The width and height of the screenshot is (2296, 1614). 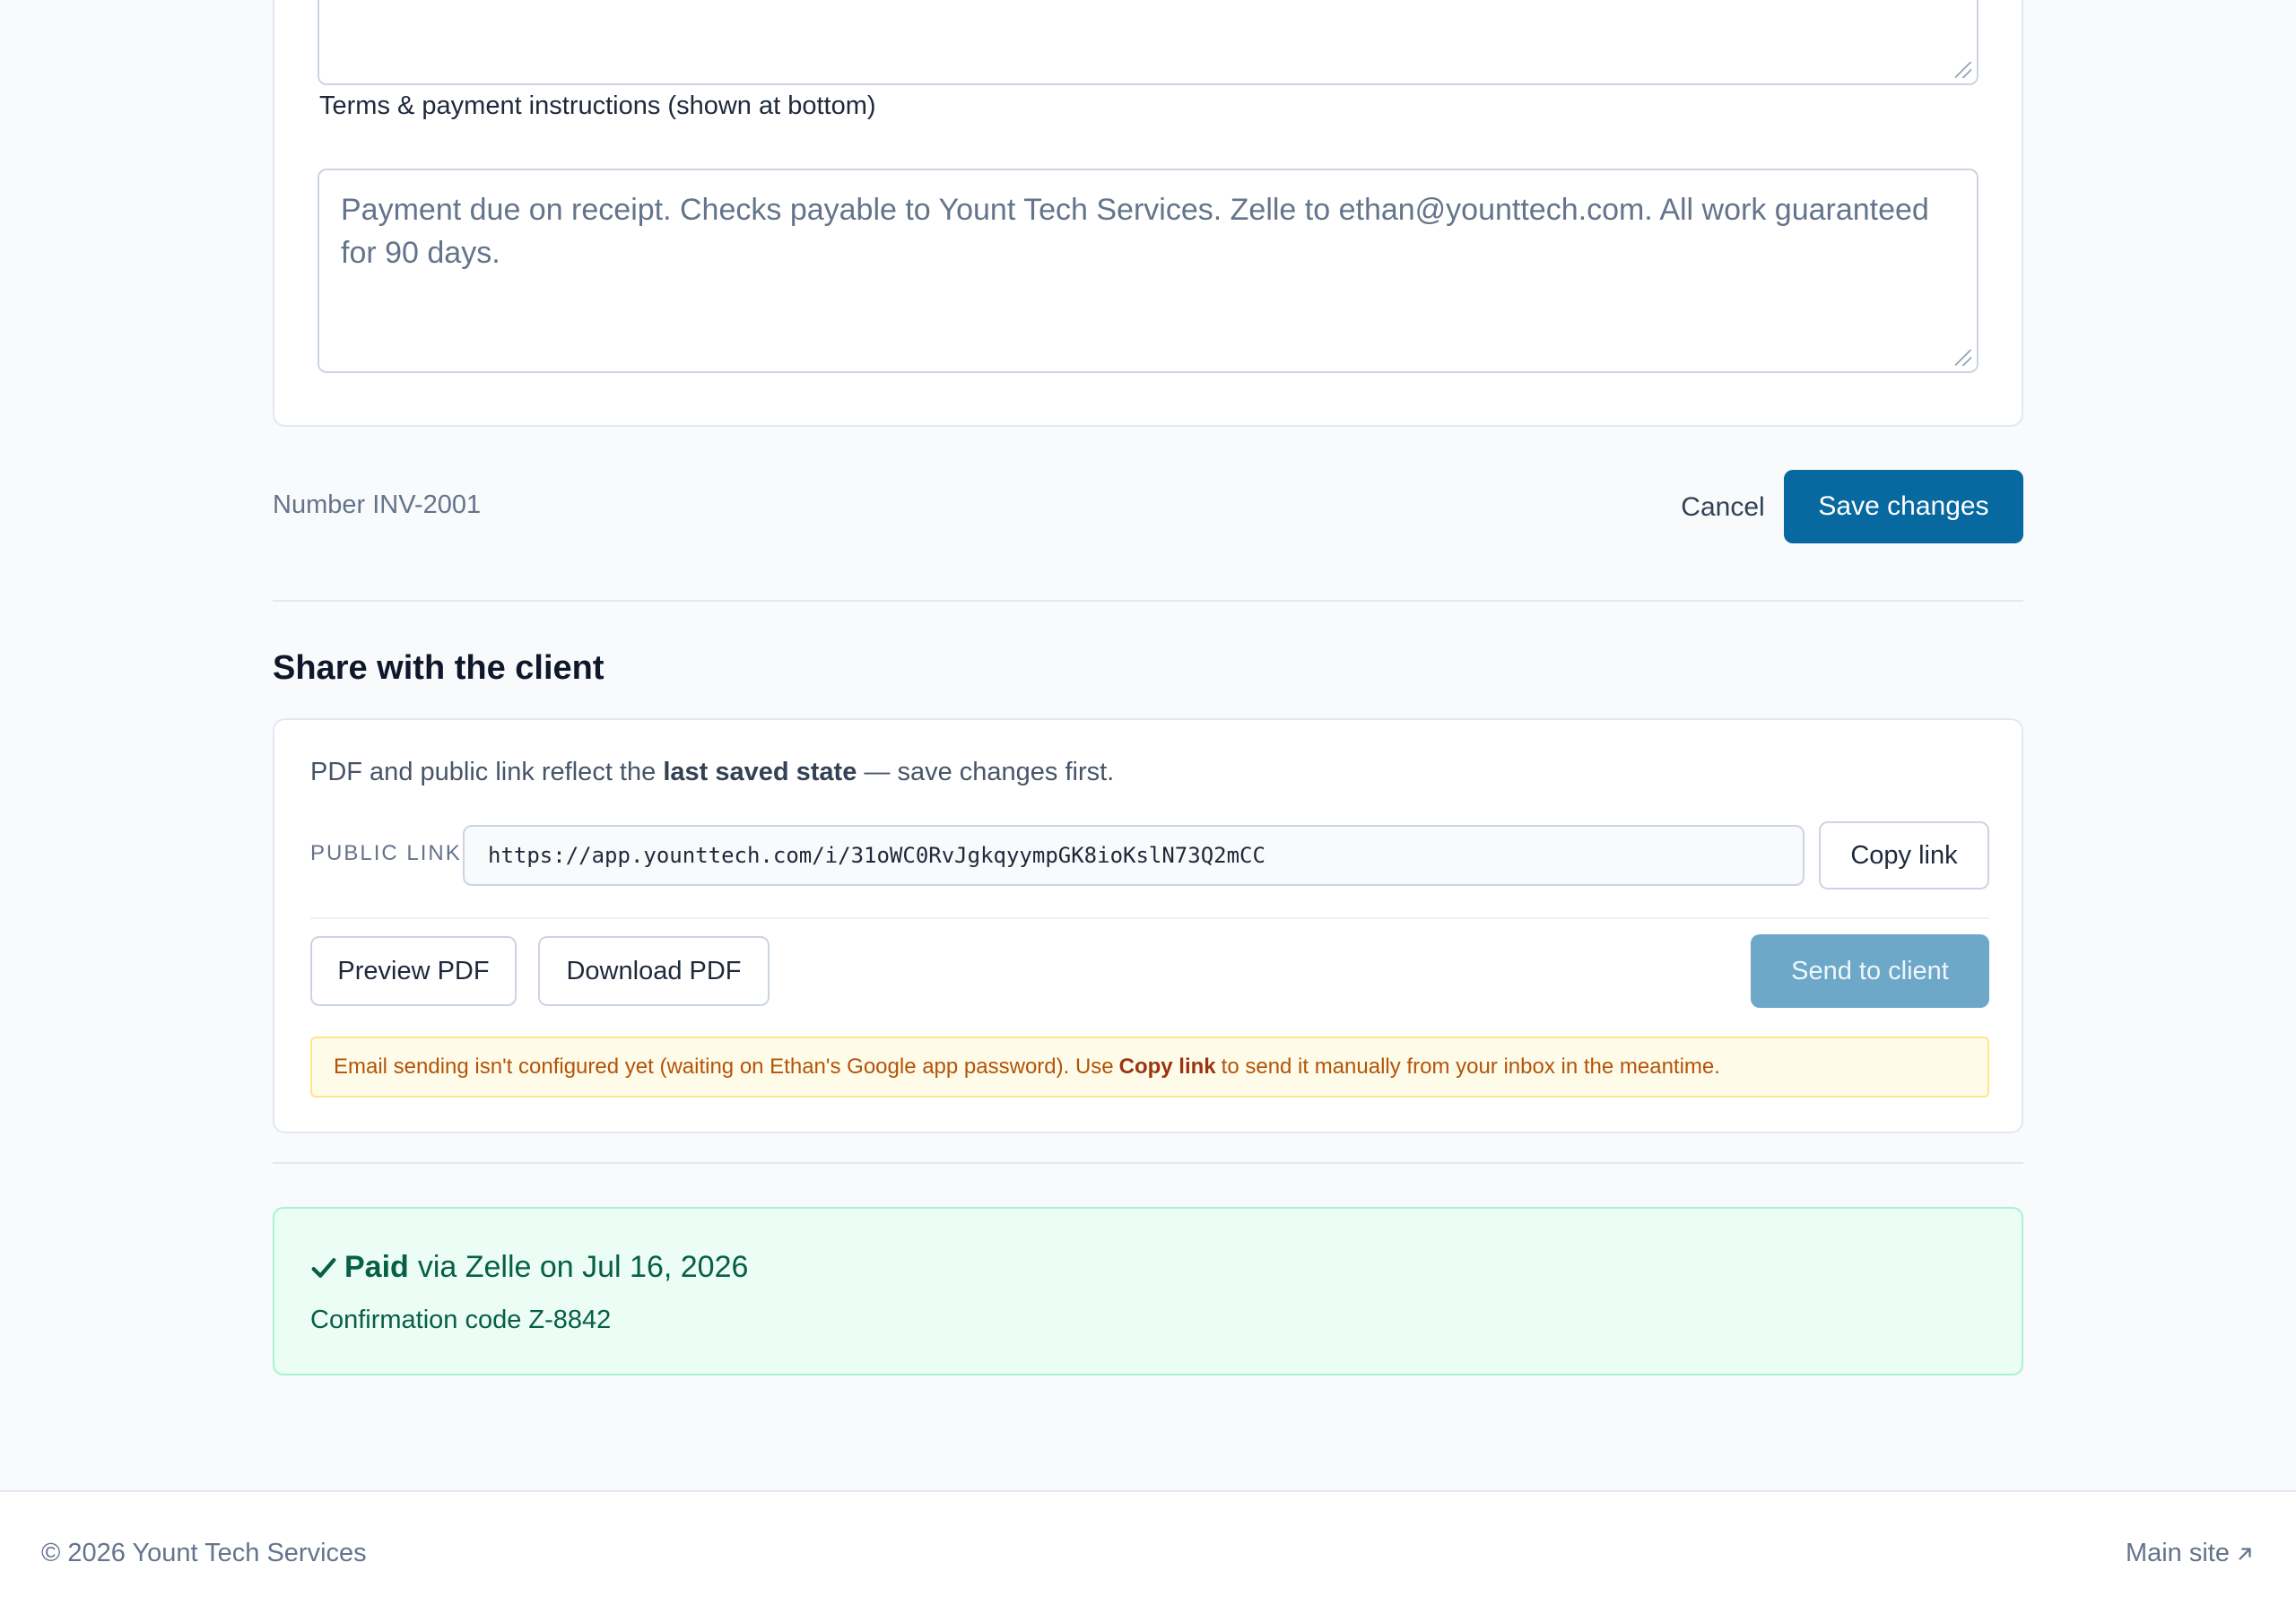 What do you see at coordinates (1904, 855) in the screenshot?
I see `copy-link-button: Copy link` at bounding box center [1904, 855].